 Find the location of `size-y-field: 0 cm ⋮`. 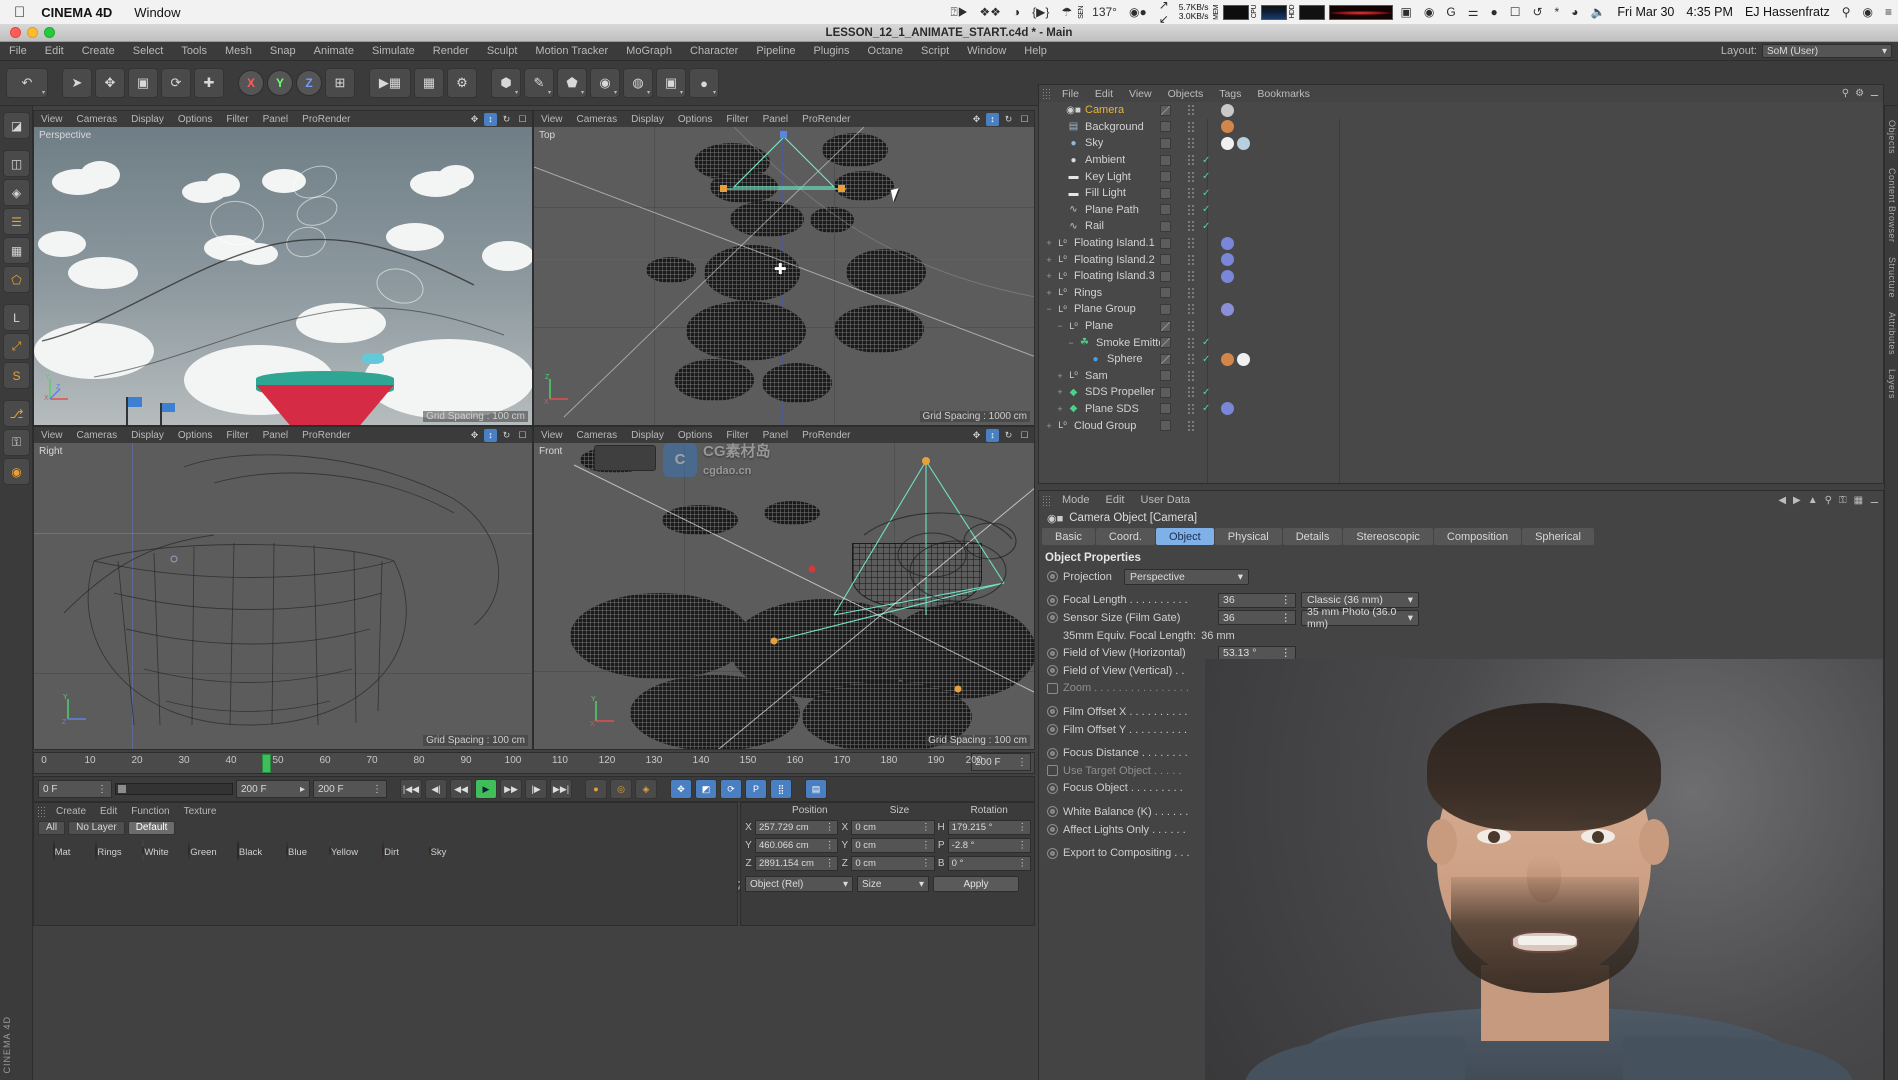

size-y-field: 0 cm ⋮ is located at coordinates (893, 845).